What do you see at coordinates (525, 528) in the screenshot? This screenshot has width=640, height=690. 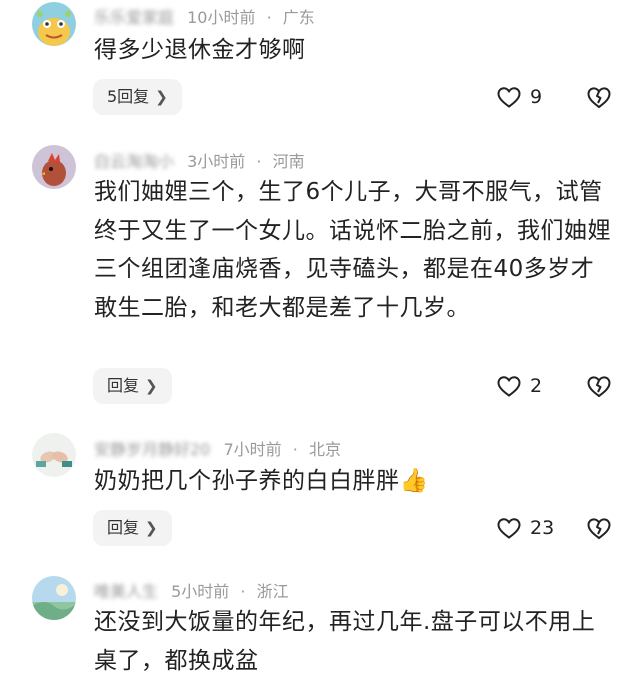 I see `like-button: 23` at bounding box center [525, 528].